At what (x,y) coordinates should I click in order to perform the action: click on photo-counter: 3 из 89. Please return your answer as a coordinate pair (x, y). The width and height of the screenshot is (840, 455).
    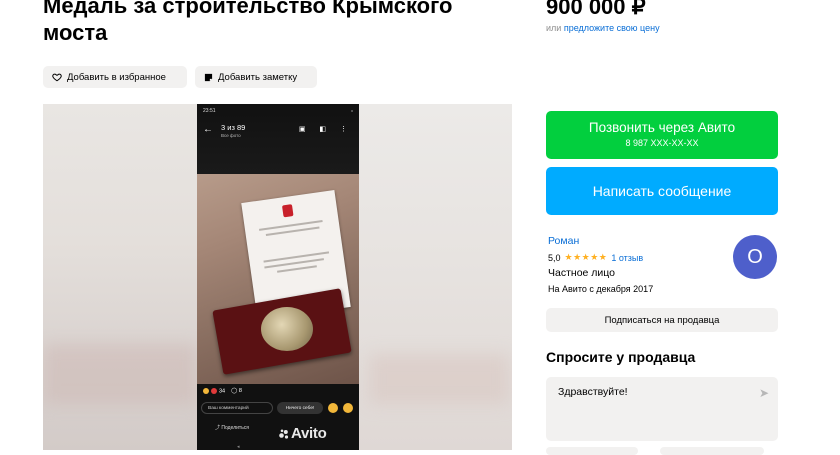
    Looking at the image, I should click on (233, 127).